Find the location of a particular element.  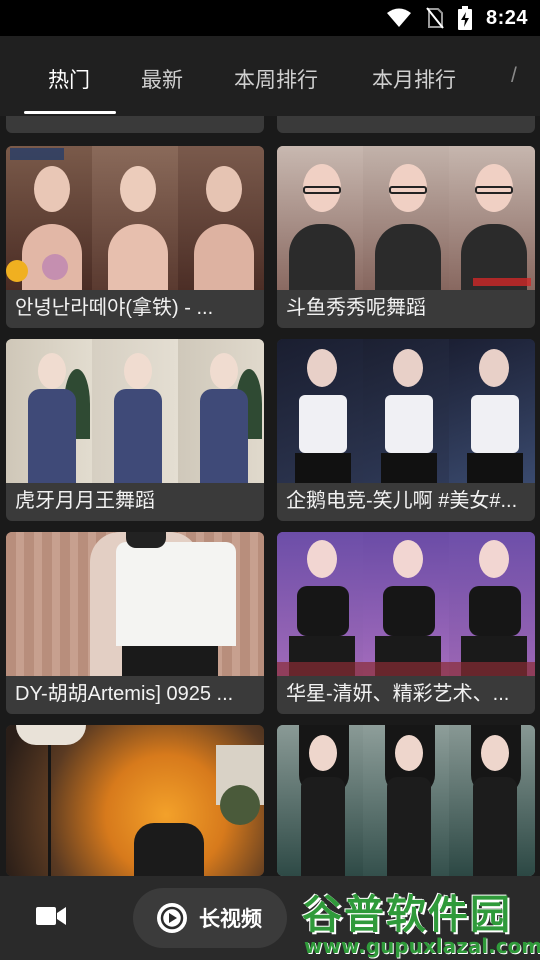

tab-monthly-ranking: 本月排行 is located at coordinates (414, 79).